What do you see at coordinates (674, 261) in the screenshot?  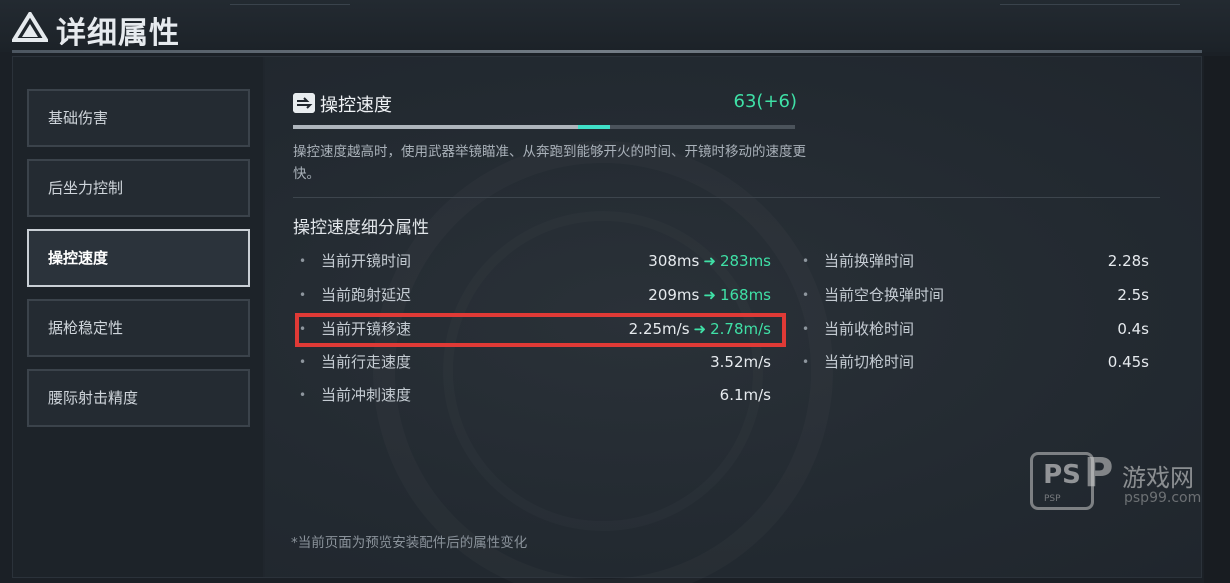 I see `attr-old-value: 308ms` at bounding box center [674, 261].